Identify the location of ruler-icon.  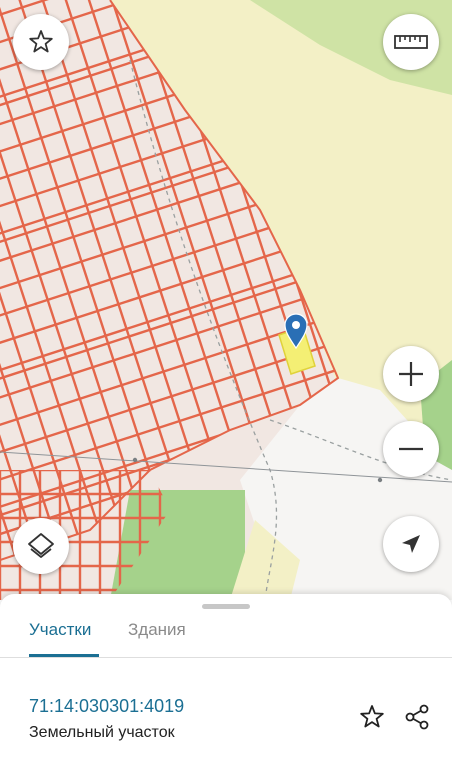
(411, 42).